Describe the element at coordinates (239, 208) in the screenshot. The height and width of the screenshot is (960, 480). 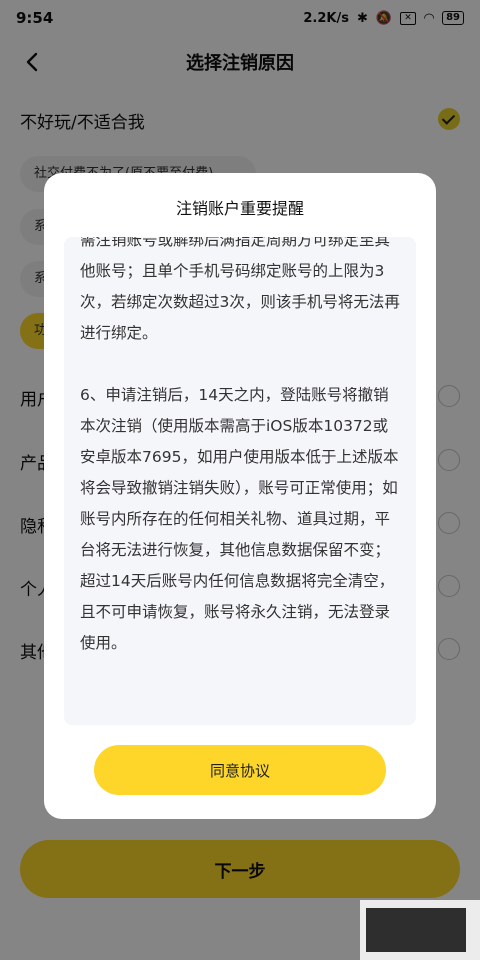
I see `dialog-title: 注销账户重要提醒` at that location.